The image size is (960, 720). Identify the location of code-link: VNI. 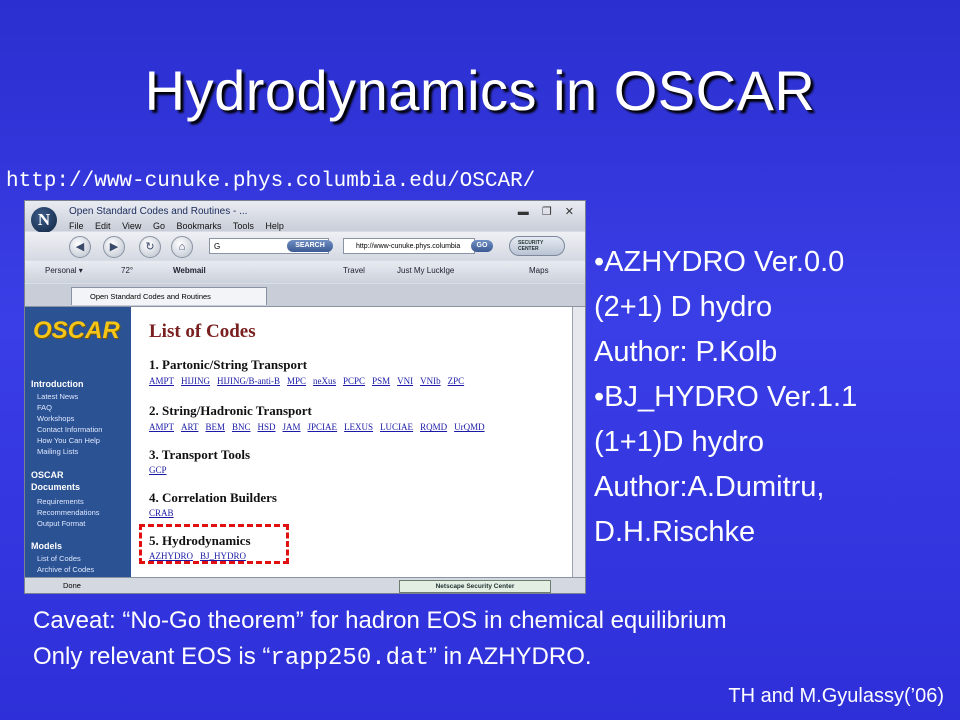
(405, 381).